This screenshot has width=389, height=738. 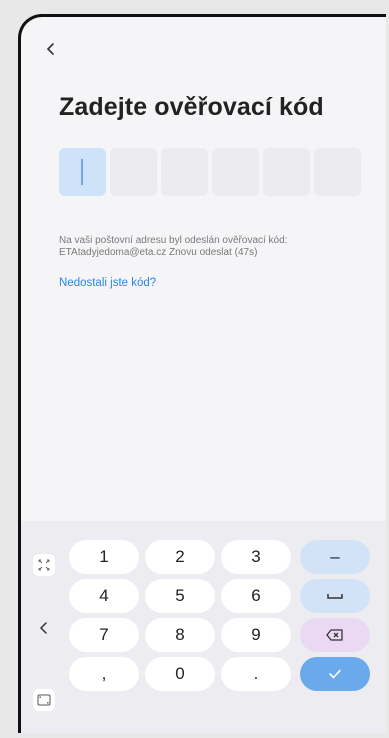 I want to click on resize-keyboard-icon, so click(x=44, y=700).